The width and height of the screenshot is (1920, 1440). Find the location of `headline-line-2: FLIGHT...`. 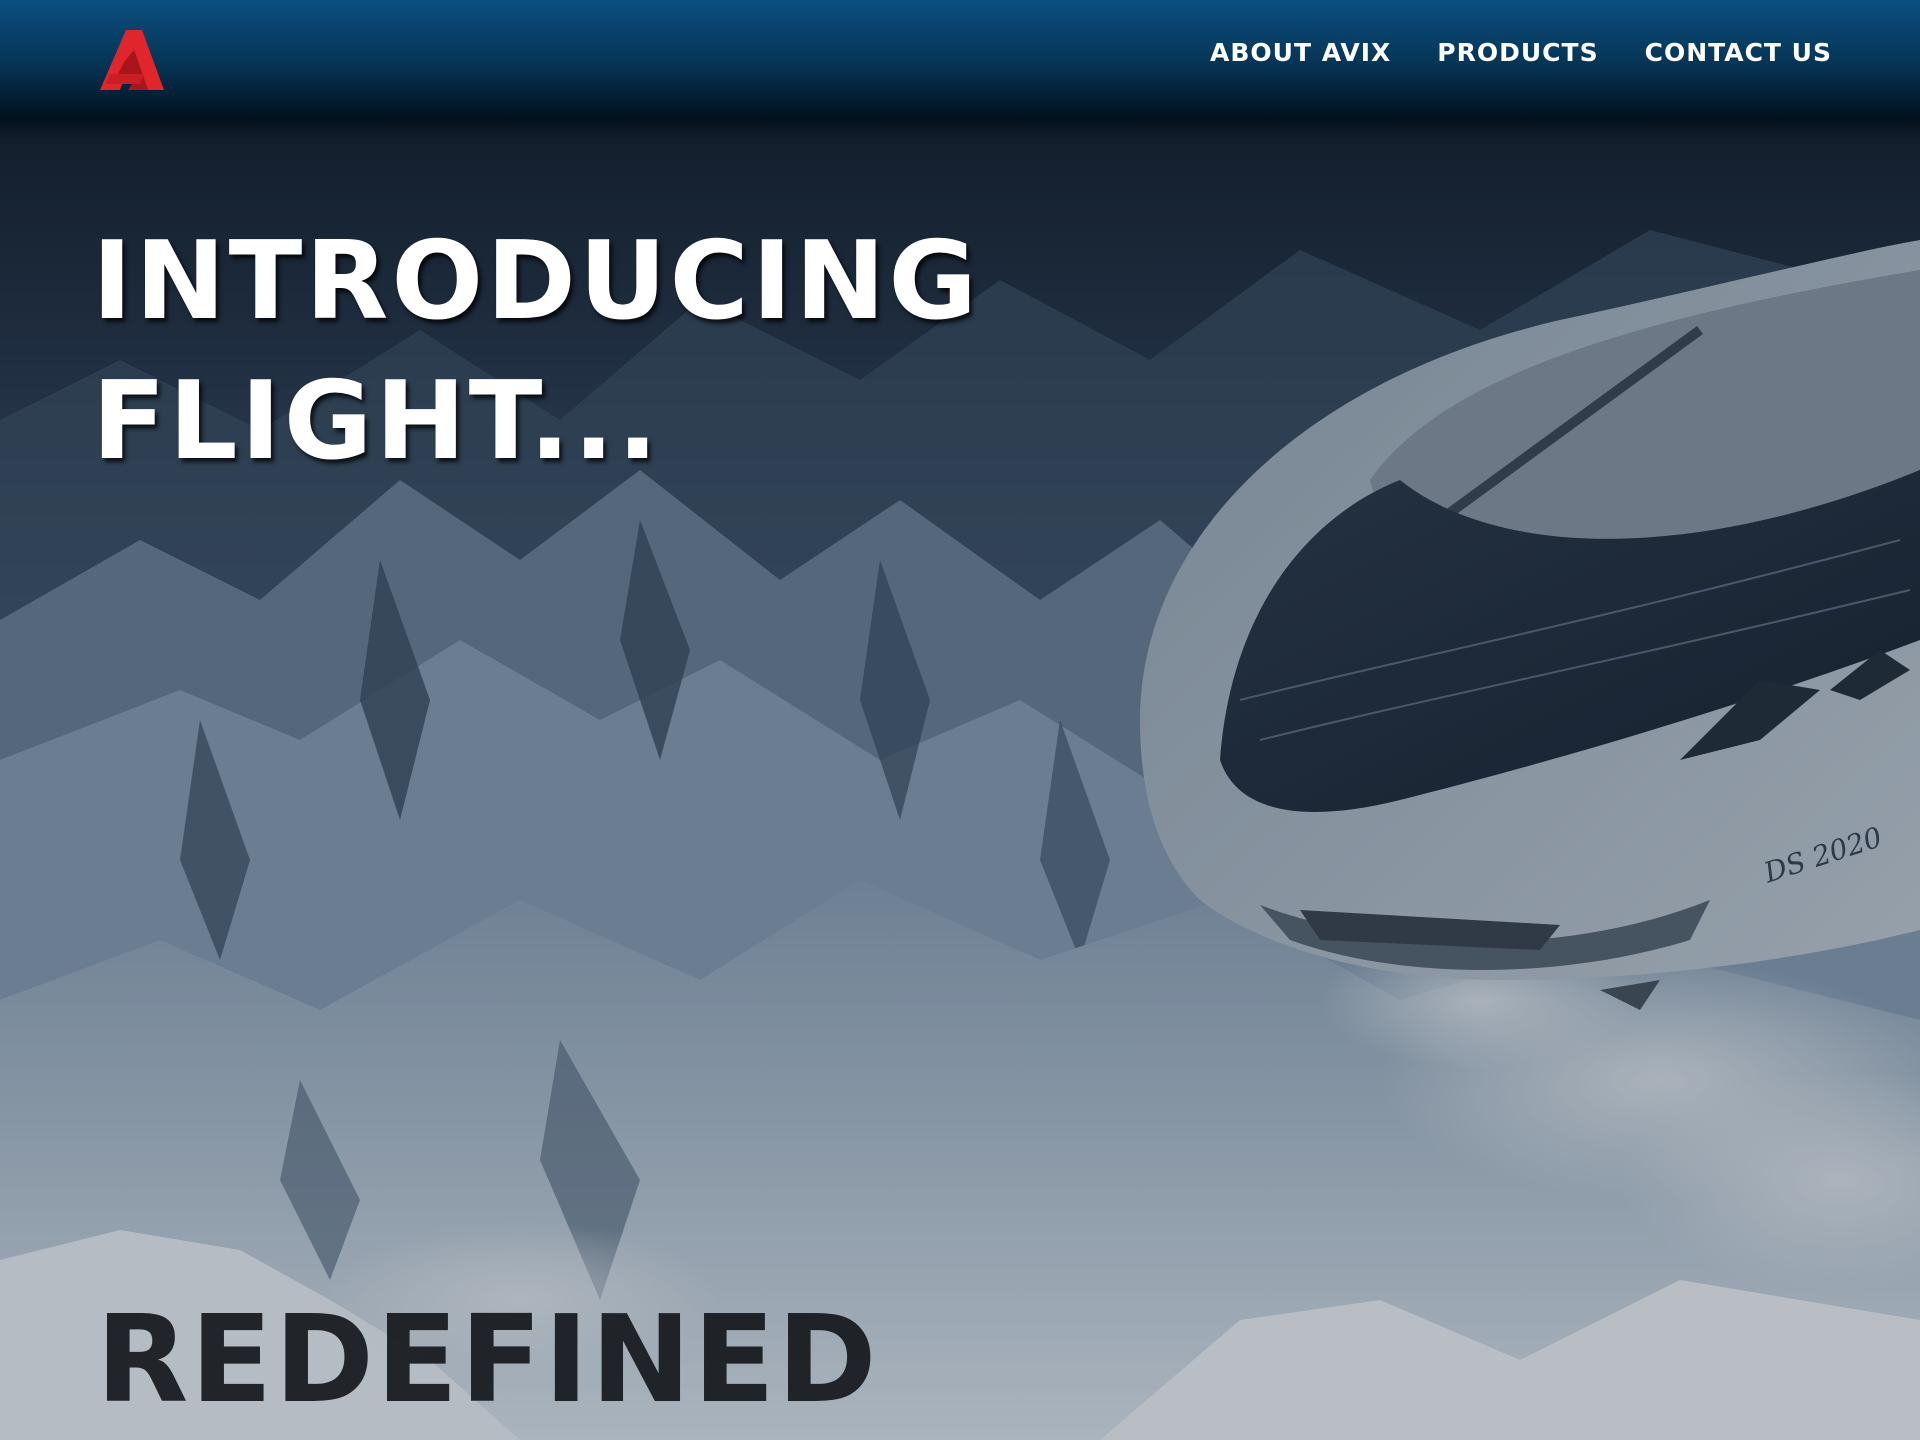

headline-line-2: FLIGHT... is located at coordinates (377, 421).